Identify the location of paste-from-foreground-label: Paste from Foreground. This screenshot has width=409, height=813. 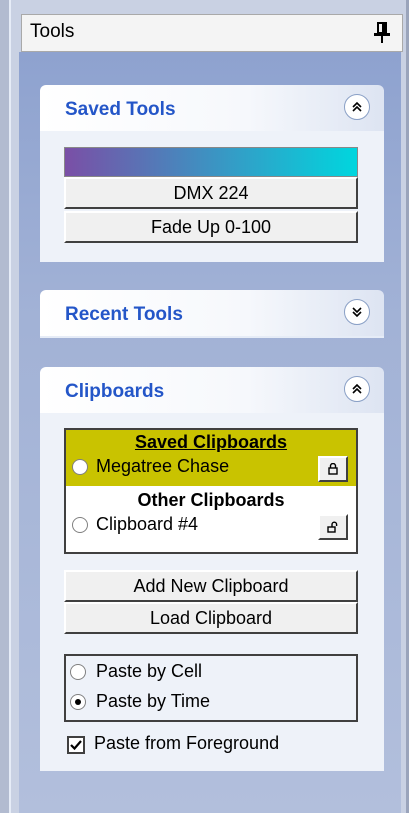
(187, 743).